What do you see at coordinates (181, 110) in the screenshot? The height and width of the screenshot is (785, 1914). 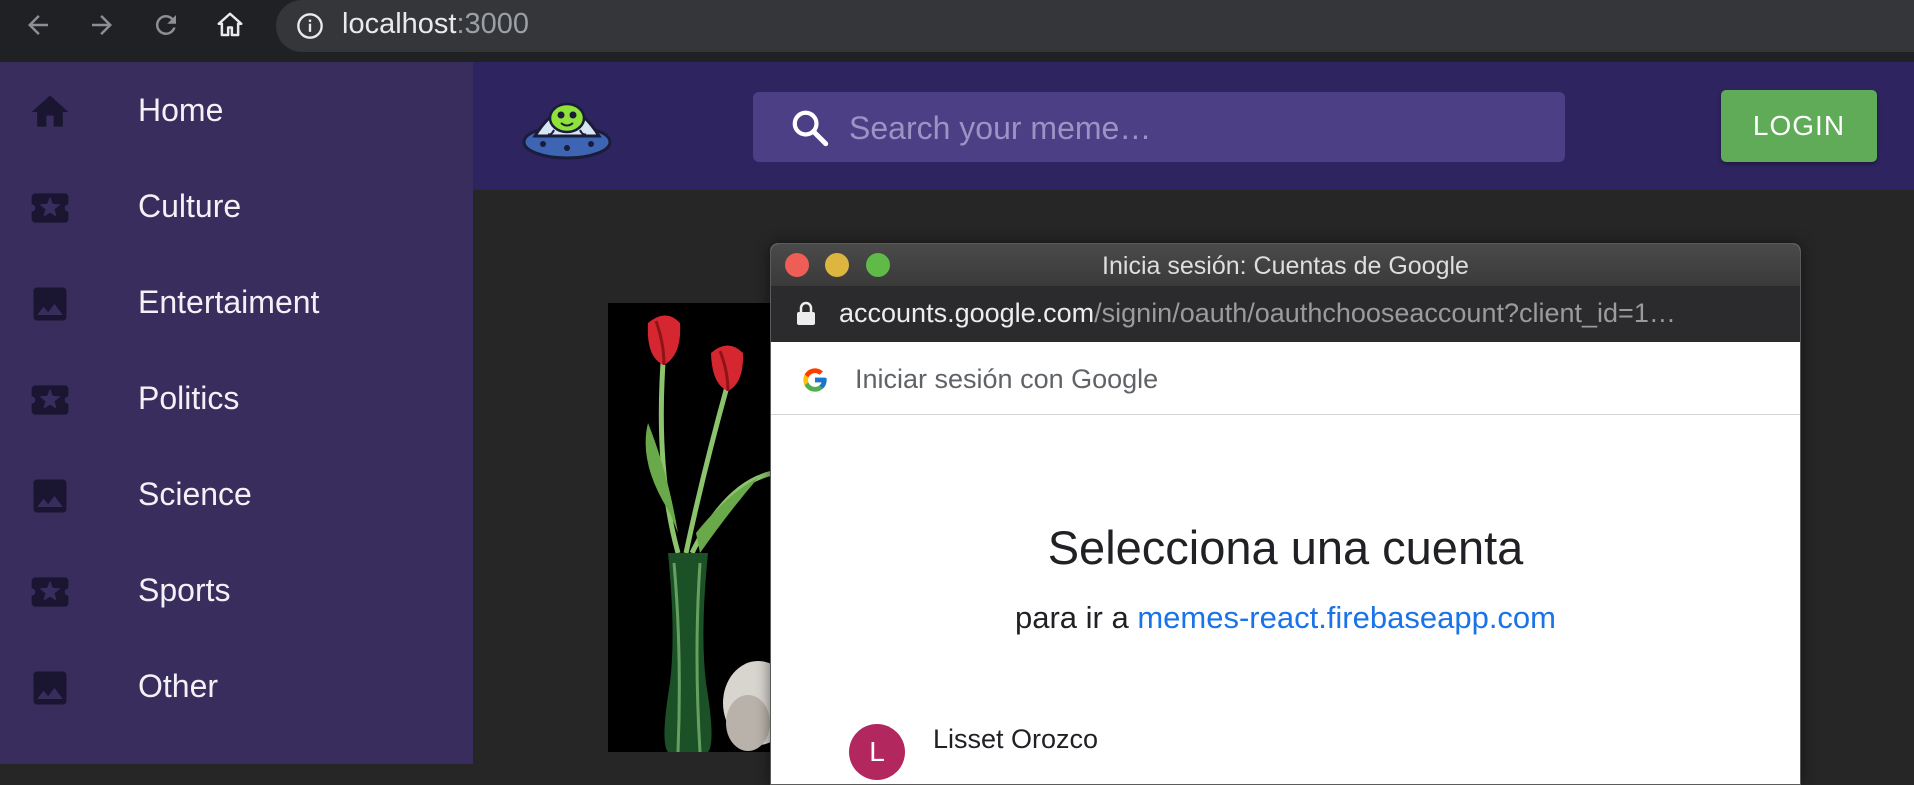 I see `sidebar-item-label: Home` at bounding box center [181, 110].